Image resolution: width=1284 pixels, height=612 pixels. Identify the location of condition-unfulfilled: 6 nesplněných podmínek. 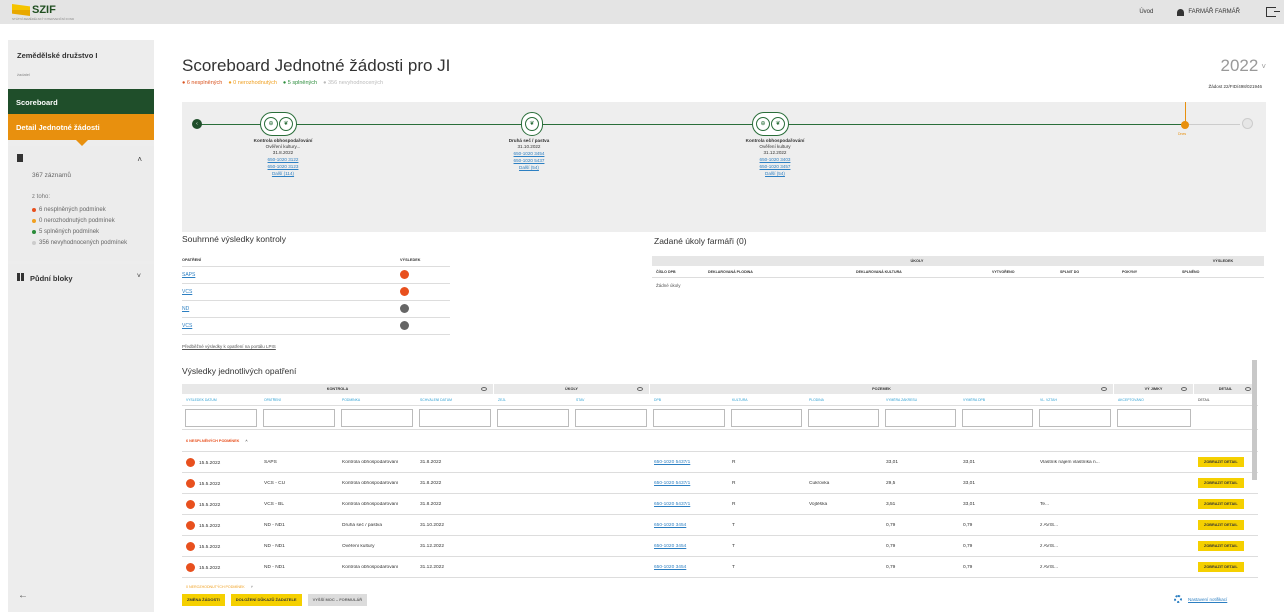
(69, 210).